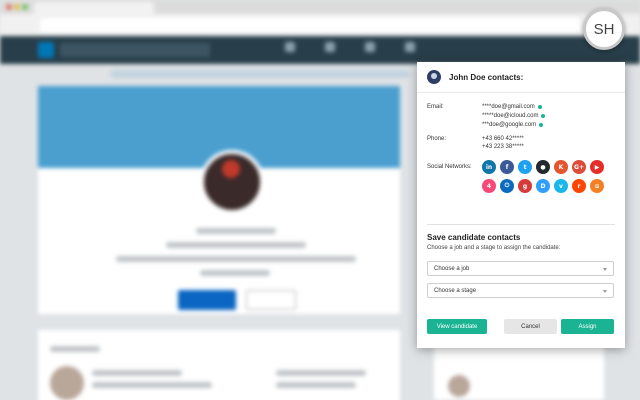 This screenshot has width=640, height=400. Describe the element at coordinates (597, 186) in the screenshot. I see `stackoverflow-icon: ≡` at that location.